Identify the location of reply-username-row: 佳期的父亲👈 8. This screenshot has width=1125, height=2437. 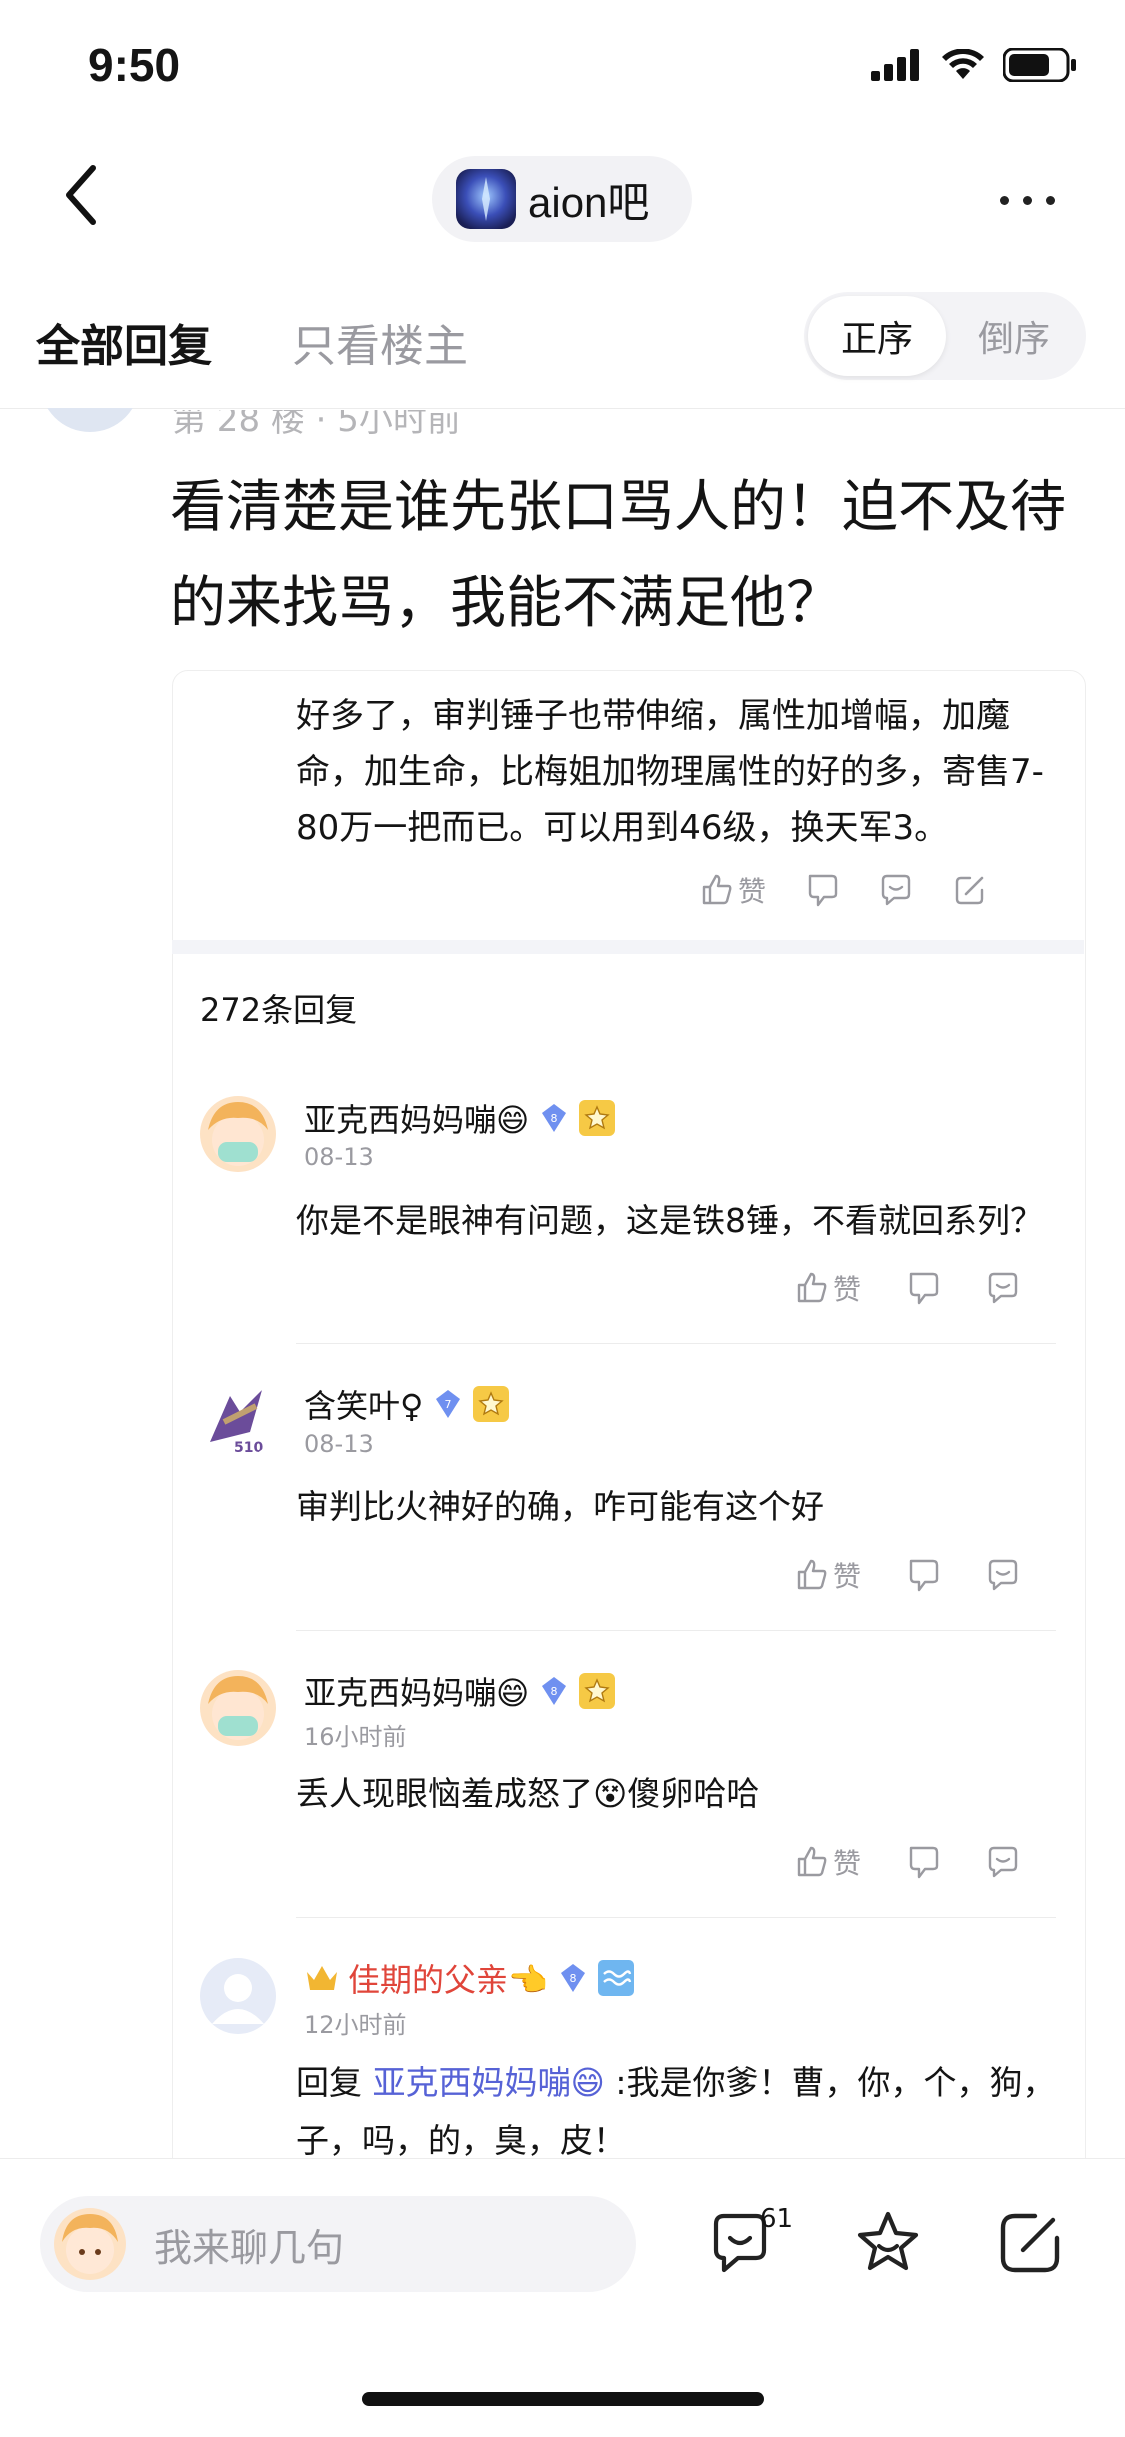
(469, 1978).